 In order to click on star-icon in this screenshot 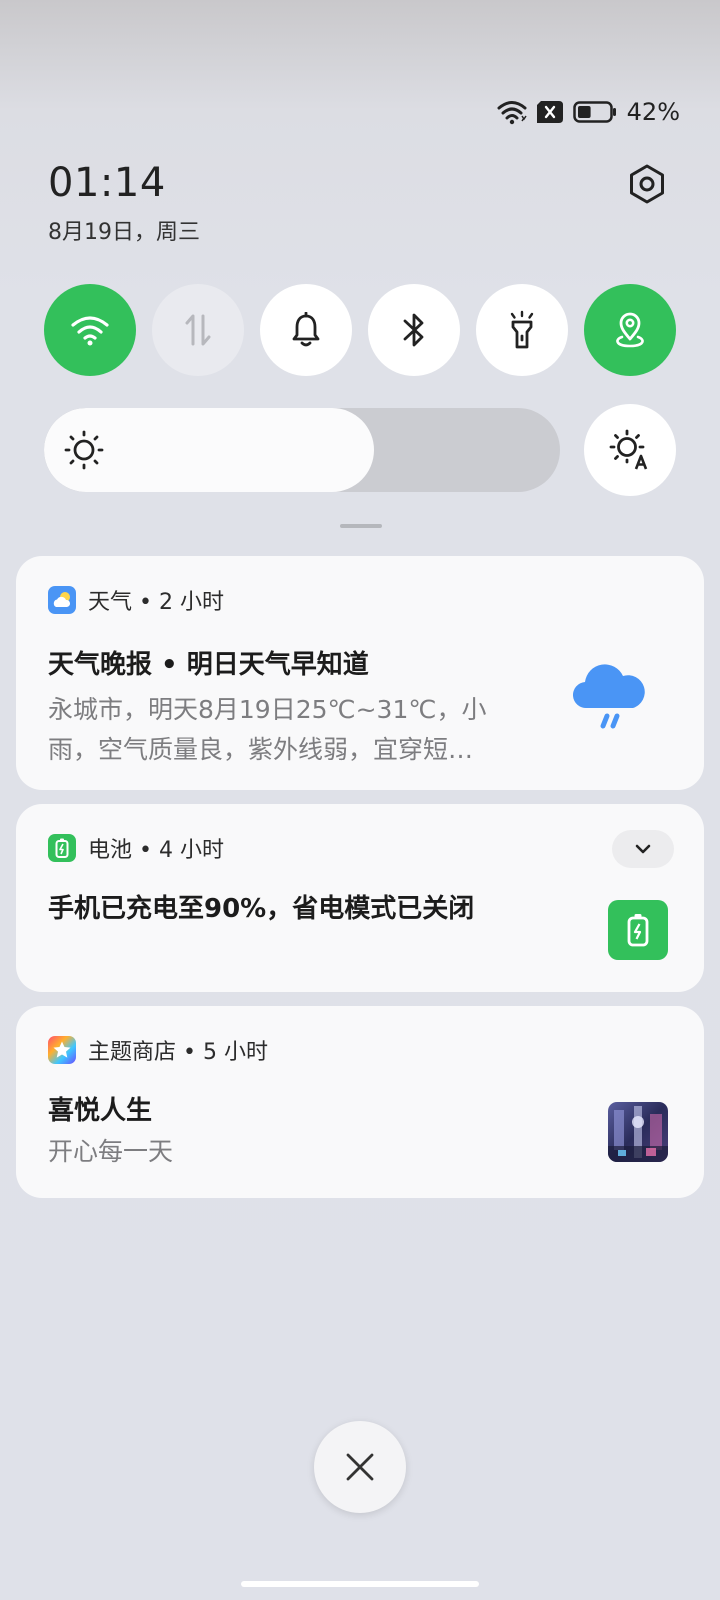, I will do `click(62, 1049)`.